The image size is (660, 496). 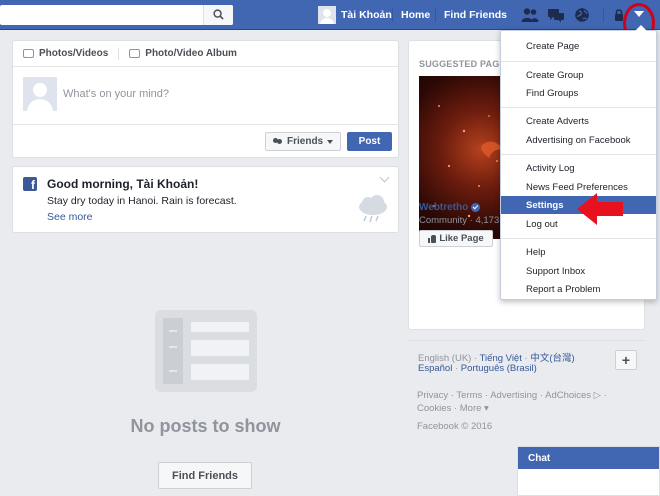 I want to click on find-friends-button: Find Friends, so click(x=205, y=475).